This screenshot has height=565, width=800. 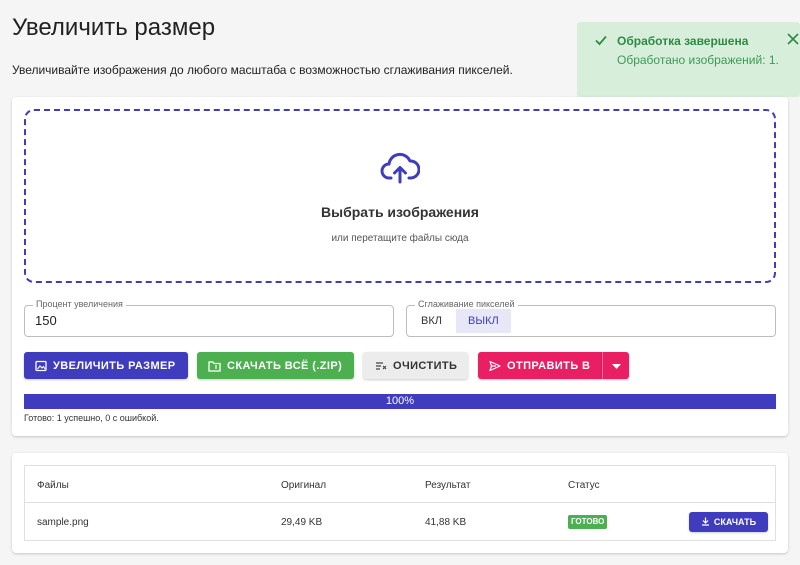 I want to click on smoothing-label: Сглаживание пикселей, so click(x=466, y=304).